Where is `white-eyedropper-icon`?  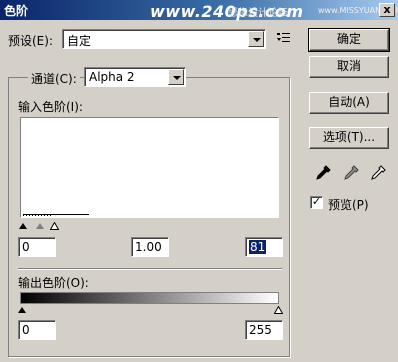
white-eyedropper-icon is located at coordinates (378, 173).